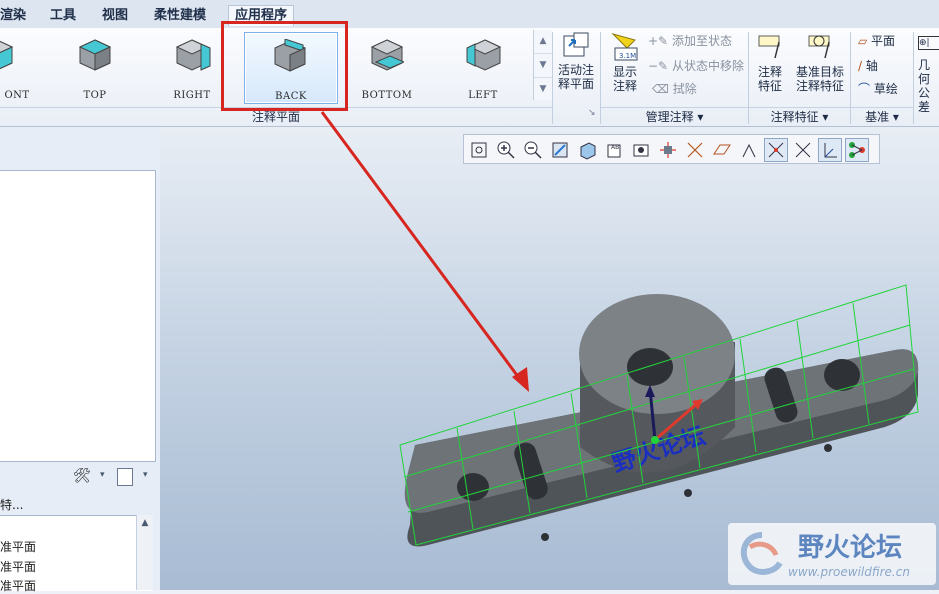 This screenshot has height=594, width=939. What do you see at coordinates (761, 553) in the screenshot?
I see `watermark-logo-icon` at bounding box center [761, 553].